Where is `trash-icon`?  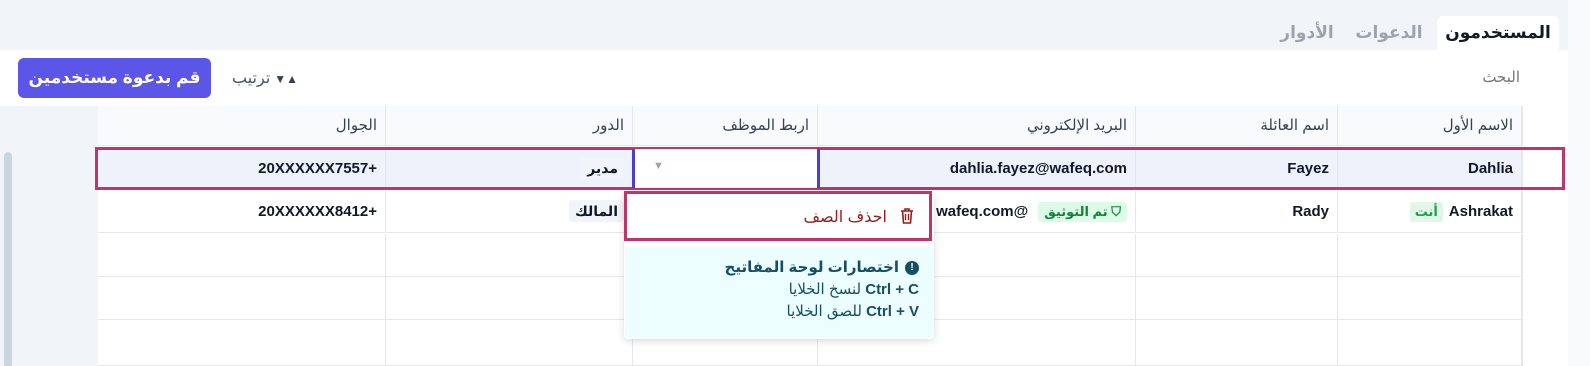
trash-icon is located at coordinates (907, 216).